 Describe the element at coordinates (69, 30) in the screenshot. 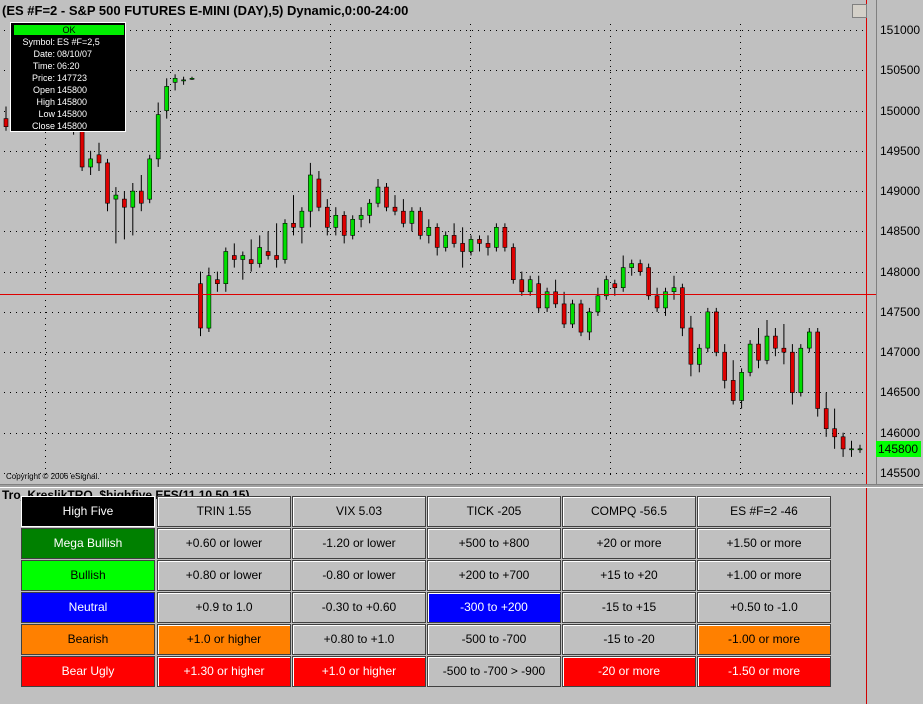

I see `info-status: OK` at that location.